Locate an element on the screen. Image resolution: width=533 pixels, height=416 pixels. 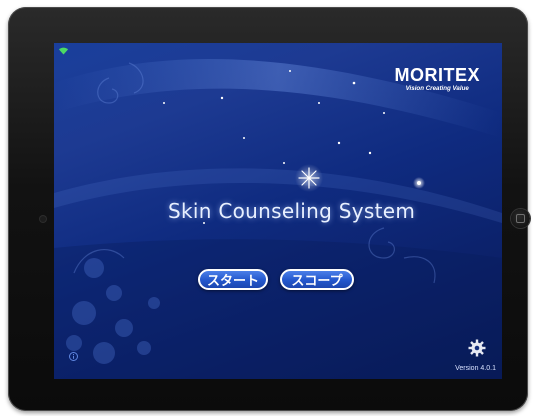
info-icon is located at coordinates (73, 356).